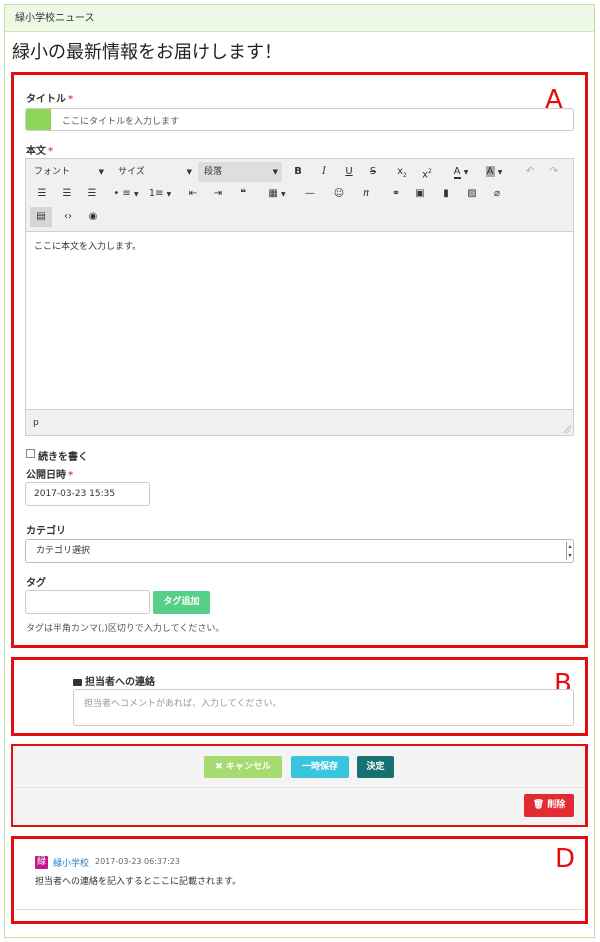 This screenshot has width=600, height=942. What do you see at coordinates (131, 172) in the screenshot?
I see `size-select-label: サイズ` at bounding box center [131, 172].